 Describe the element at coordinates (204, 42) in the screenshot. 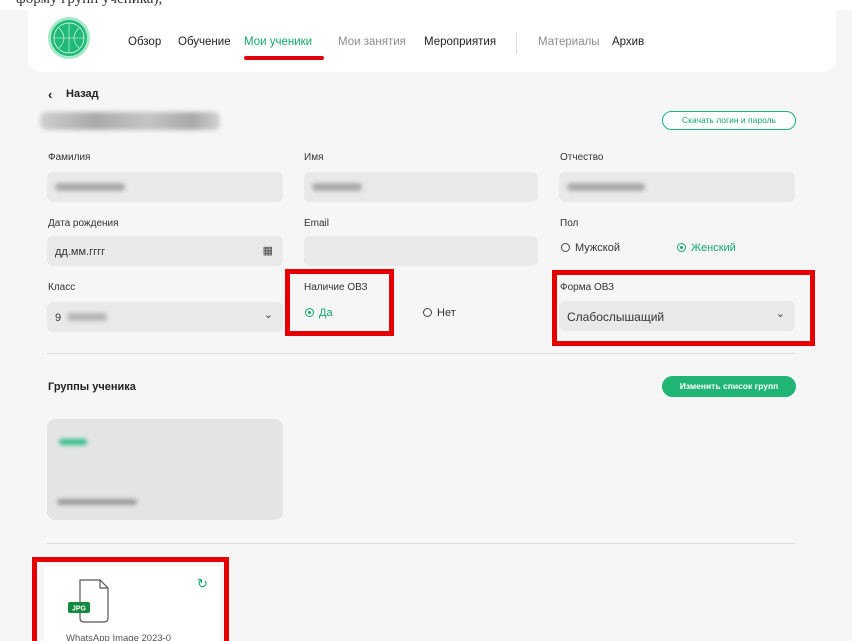

I see `nav-learning: Обучение` at that location.